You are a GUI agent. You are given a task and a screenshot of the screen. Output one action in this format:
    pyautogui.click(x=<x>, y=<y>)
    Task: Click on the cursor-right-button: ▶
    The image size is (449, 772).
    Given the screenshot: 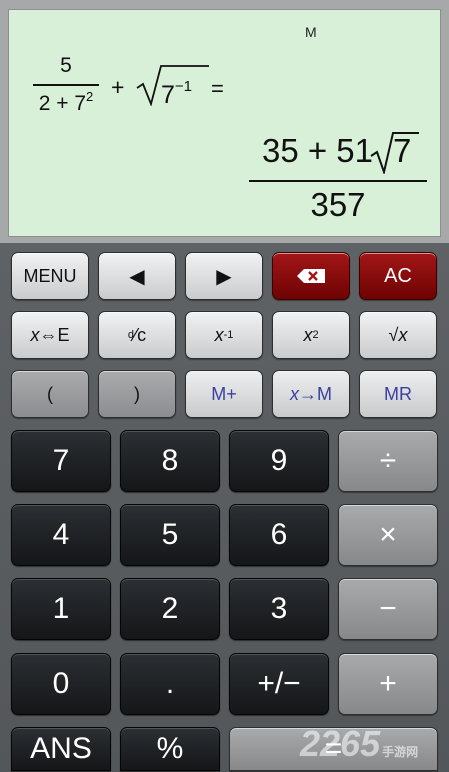 What is the action you would take?
    pyautogui.click(x=224, y=276)
    